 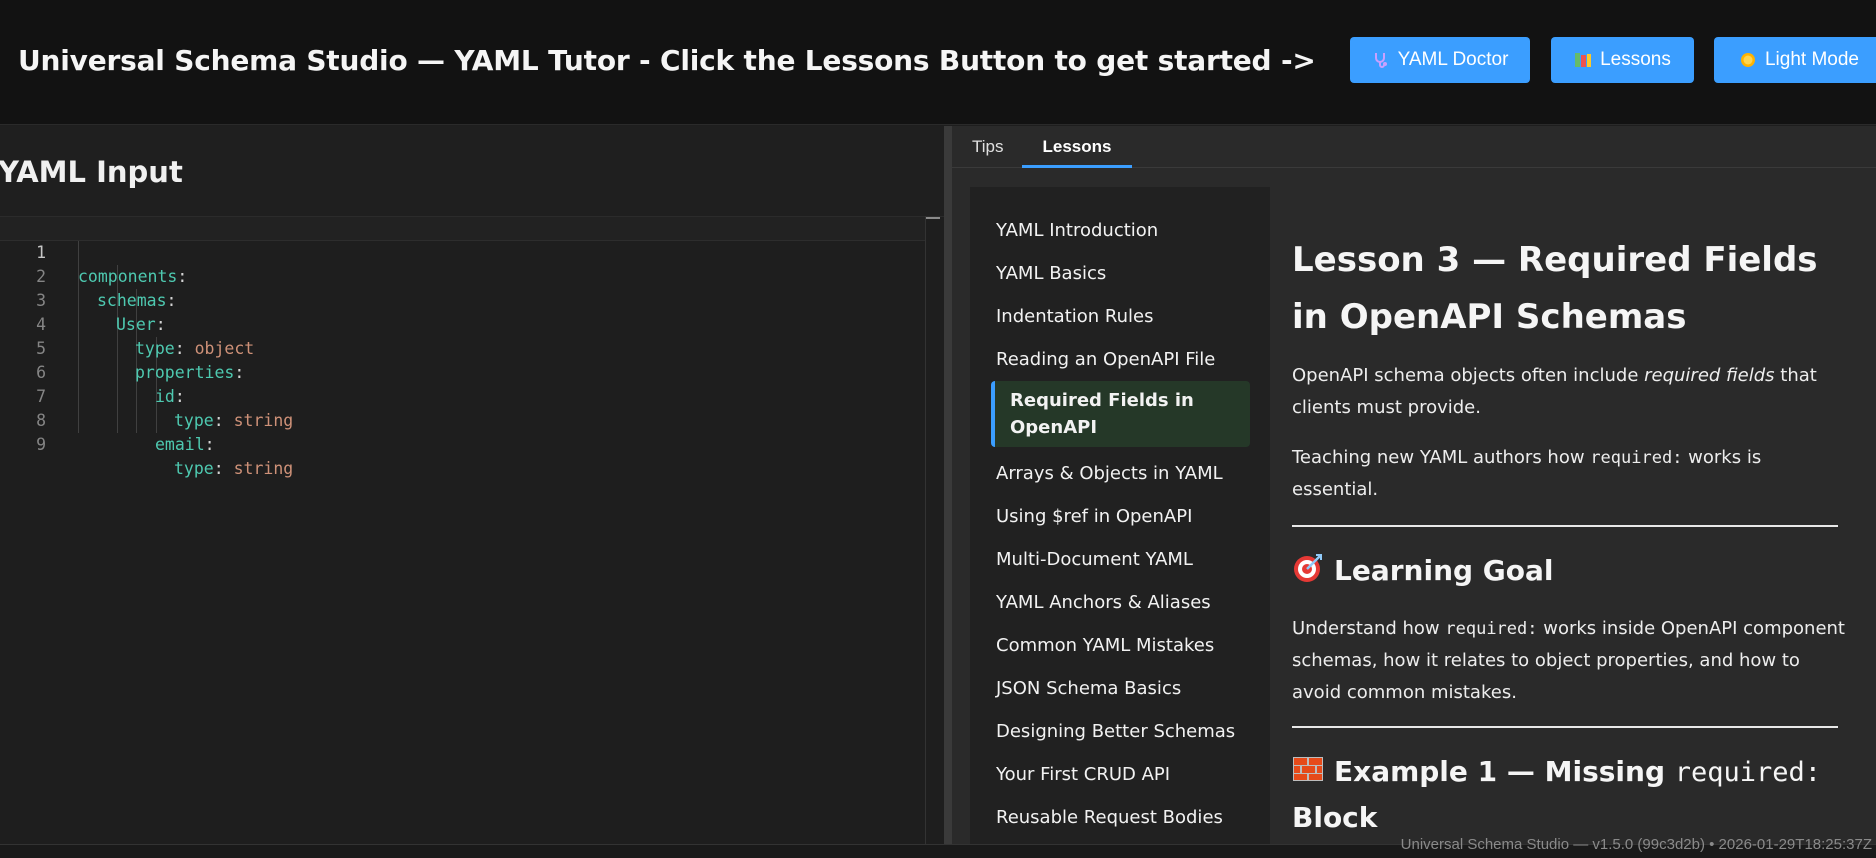 I want to click on learning-goal-heading: Learning Goal, so click(x=1572, y=570).